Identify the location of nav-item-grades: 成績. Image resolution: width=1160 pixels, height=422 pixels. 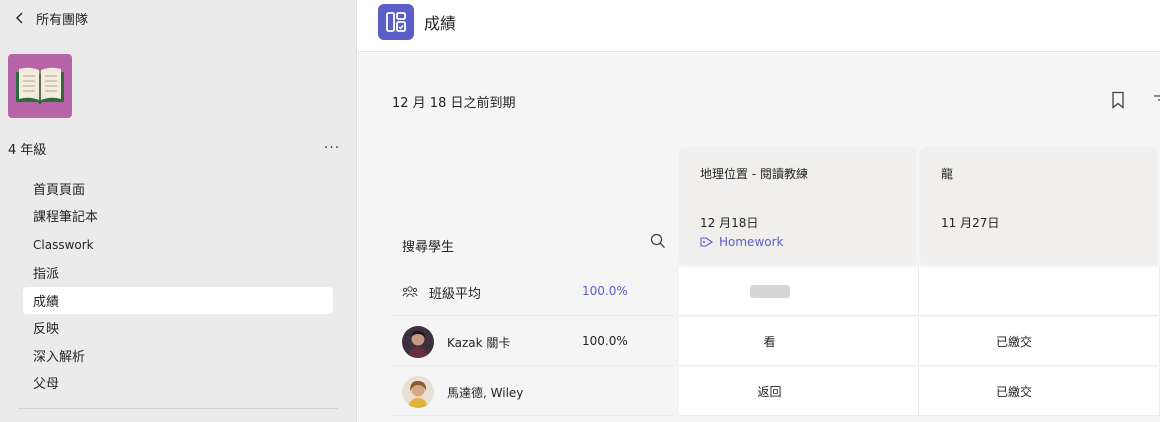
(178, 300).